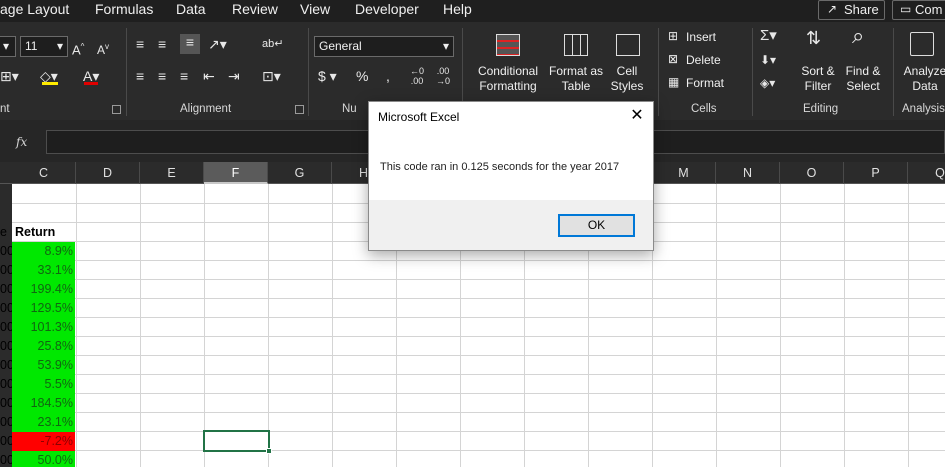  What do you see at coordinates (918, 10) in the screenshot?
I see `comments-button: ▭ Com` at bounding box center [918, 10].